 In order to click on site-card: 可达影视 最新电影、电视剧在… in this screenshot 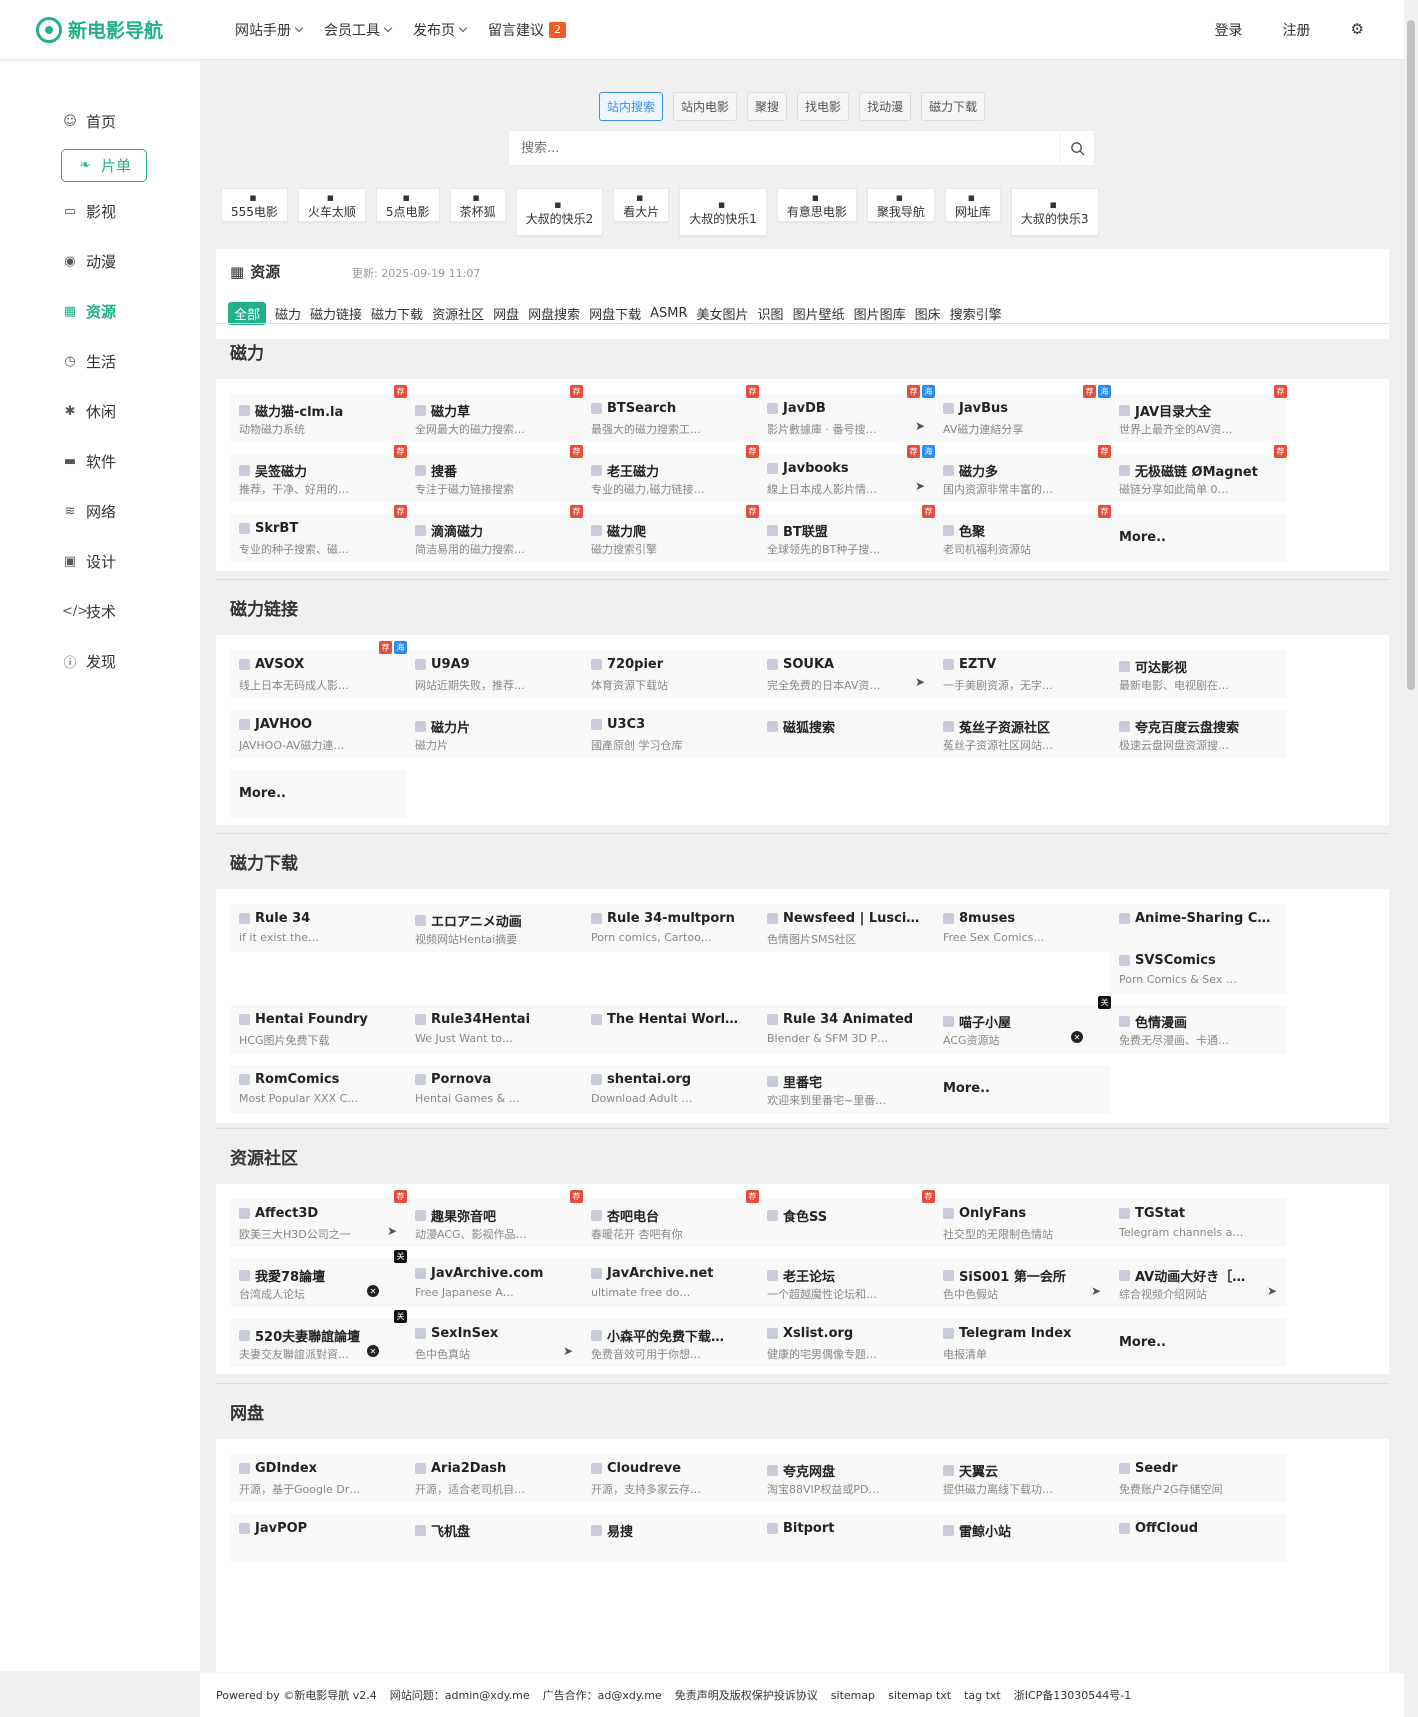, I will do `click(1199, 674)`.